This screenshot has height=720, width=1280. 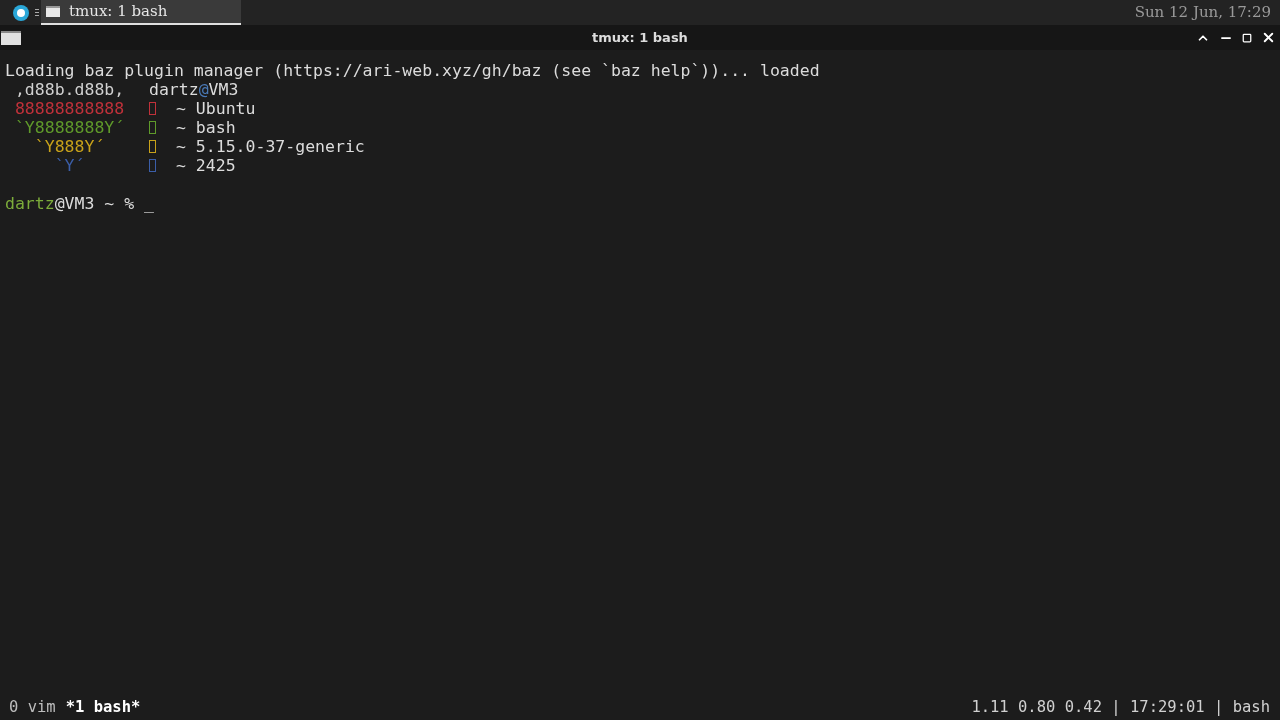 I want to click on app-menu-icon, so click(x=21, y=12).